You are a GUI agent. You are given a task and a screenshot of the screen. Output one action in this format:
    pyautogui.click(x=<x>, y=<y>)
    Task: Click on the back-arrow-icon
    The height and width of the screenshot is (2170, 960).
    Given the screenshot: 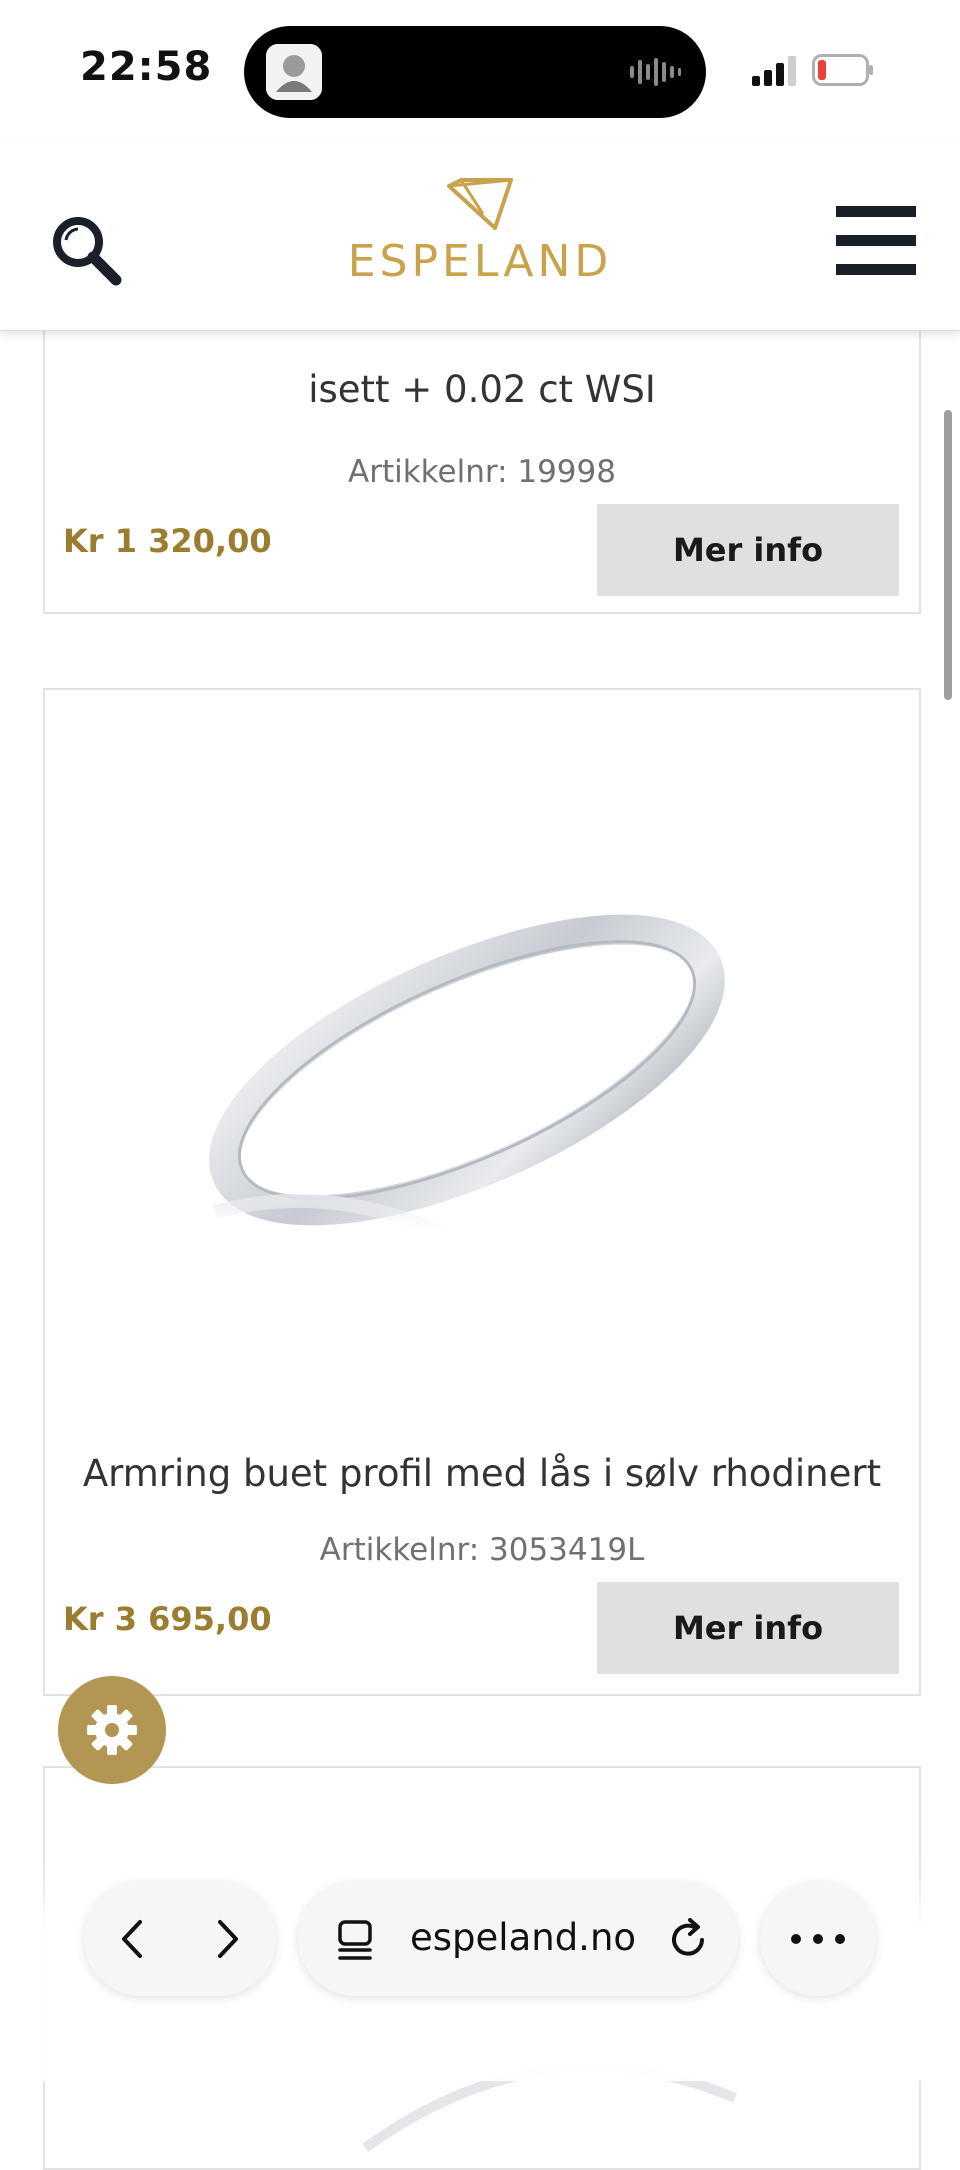 What is the action you would take?
    pyautogui.click(x=133, y=1939)
    